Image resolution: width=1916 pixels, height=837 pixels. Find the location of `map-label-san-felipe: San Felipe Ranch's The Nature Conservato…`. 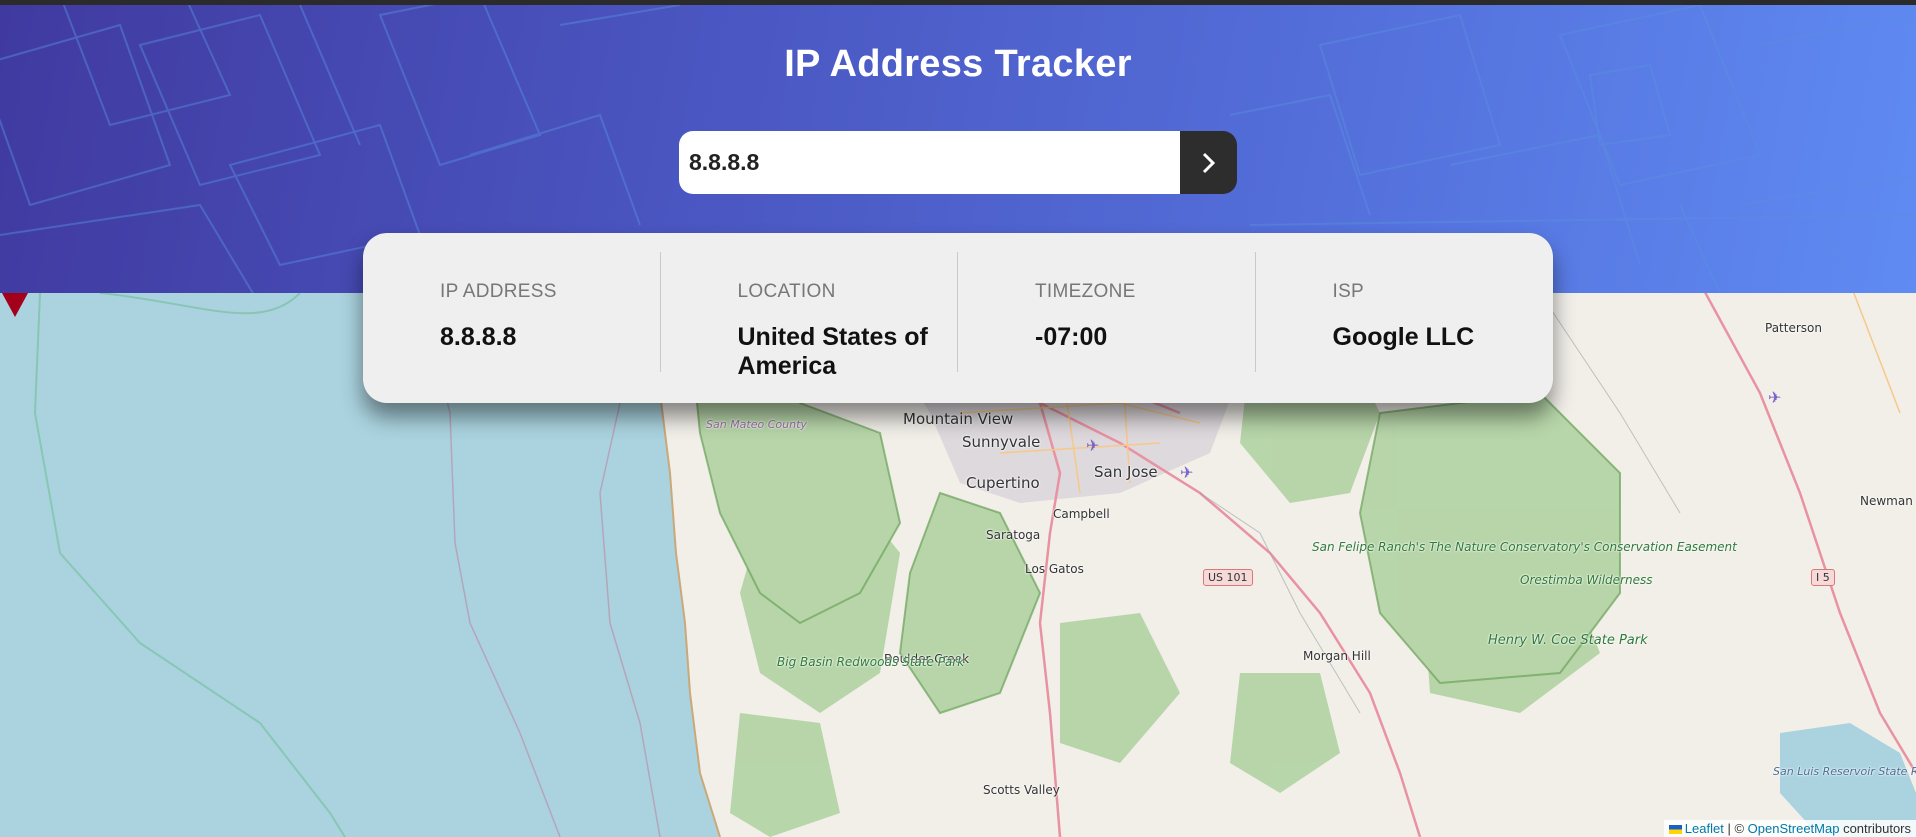

map-label-san-felipe: San Felipe Ranch's The Nature Conservato… is located at coordinates (1524, 547).